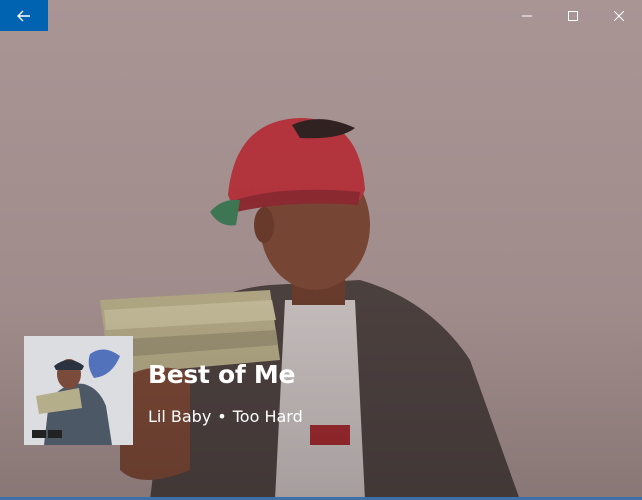 This screenshot has height=500, width=642. I want to click on album-art, so click(78, 390).